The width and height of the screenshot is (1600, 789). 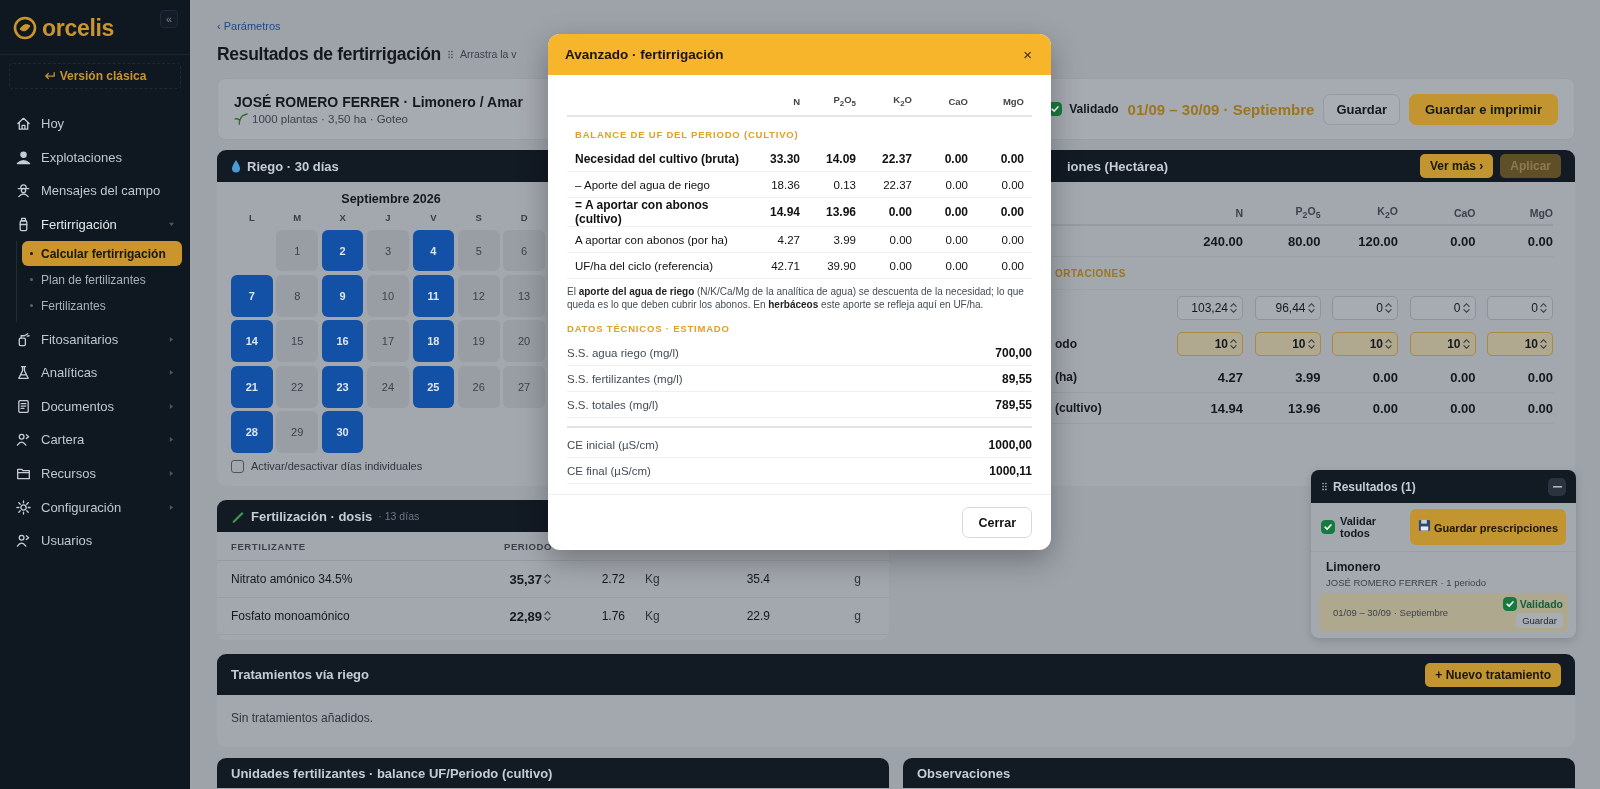 What do you see at coordinates (1027, 54) in the screenshot?
I see `close-button: ×` at bounding box center [1027, 54].